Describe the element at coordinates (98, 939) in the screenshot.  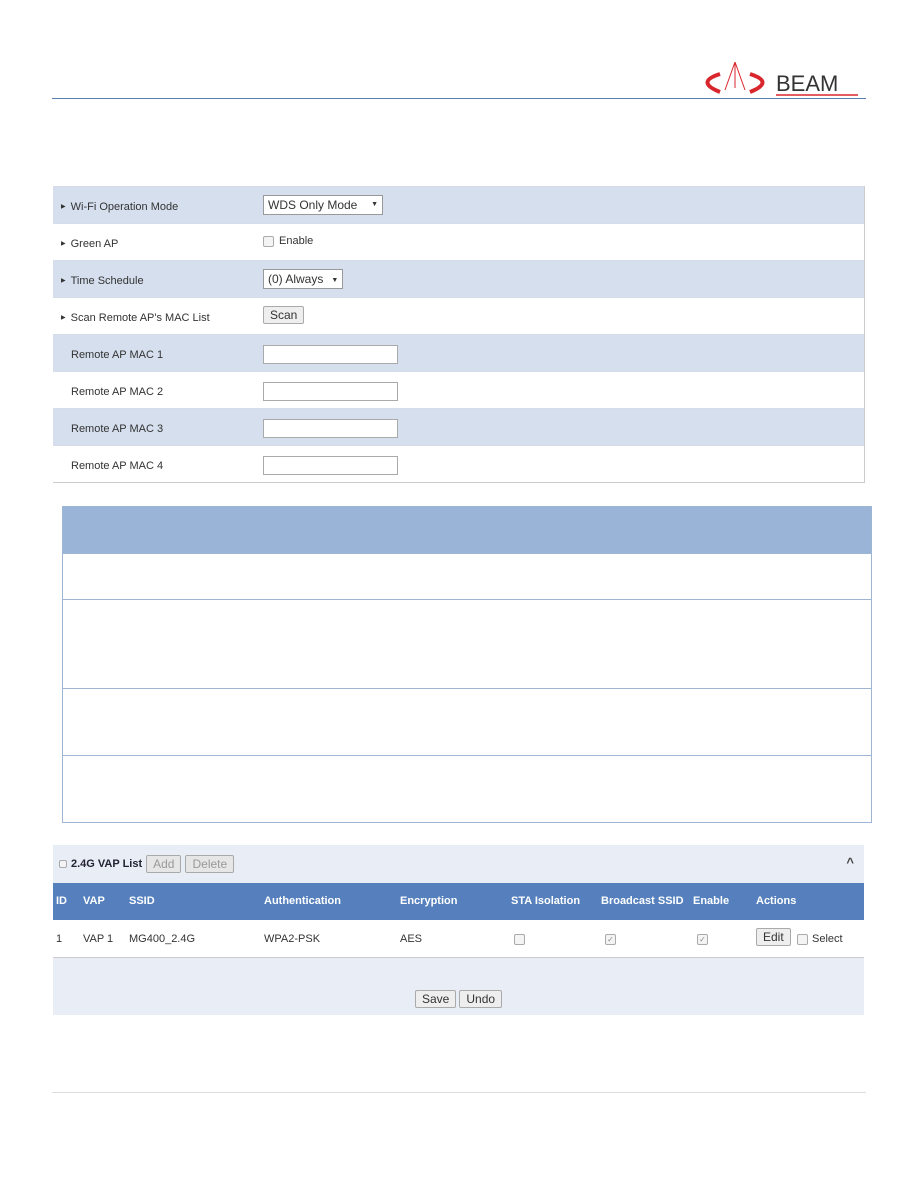
I see `cell-vap: VAP 1` at that location.